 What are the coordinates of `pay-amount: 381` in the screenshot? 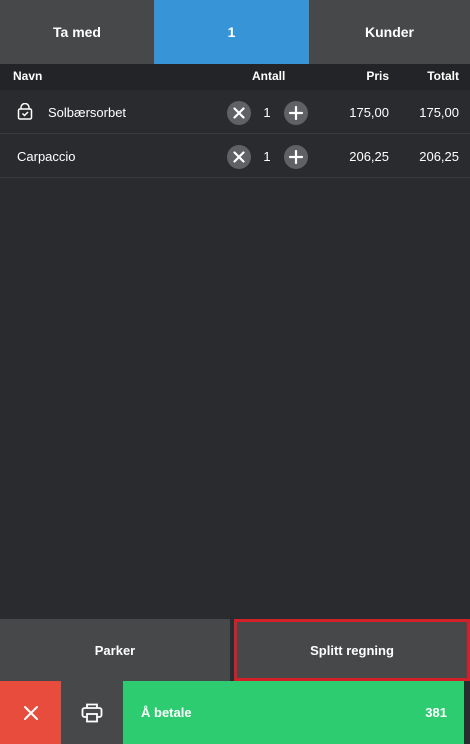 It's located at (436, 712).